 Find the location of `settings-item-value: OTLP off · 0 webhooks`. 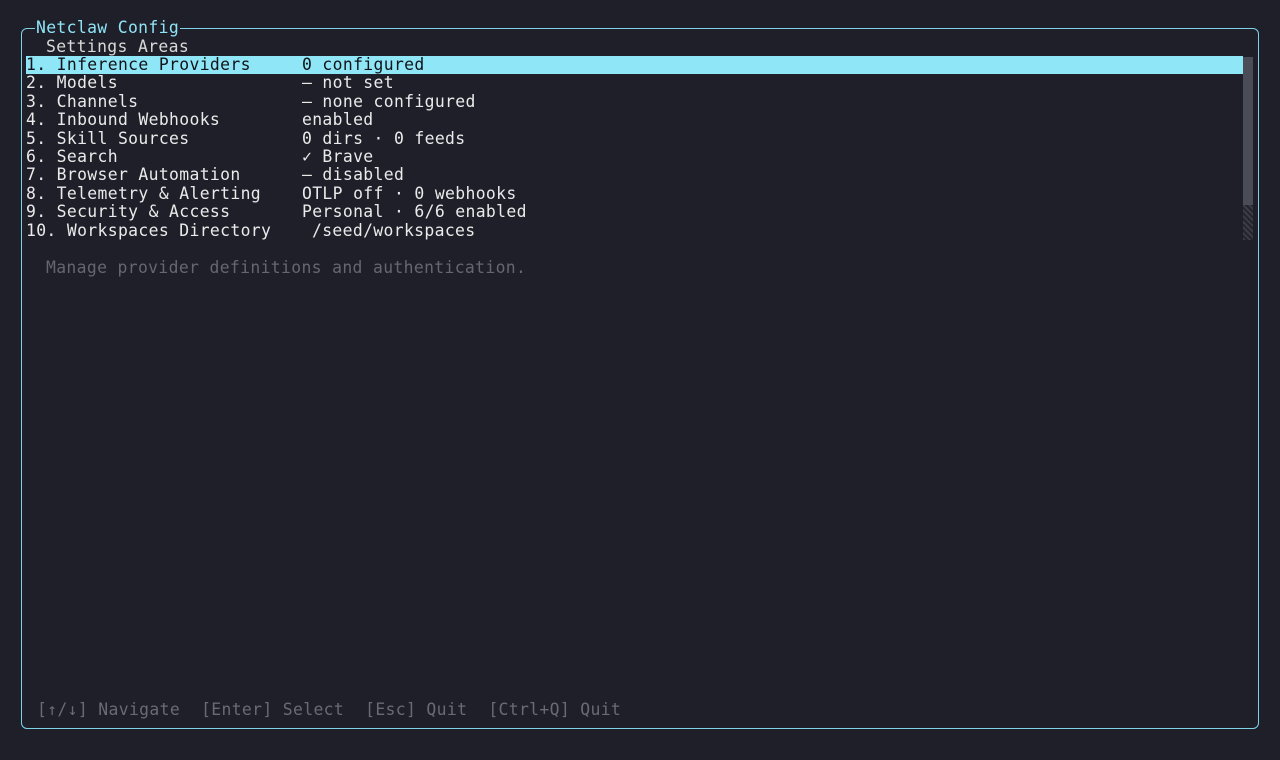

settings-item-value: OTLP off · 0 webhooks is located at coordinates (409, 193).